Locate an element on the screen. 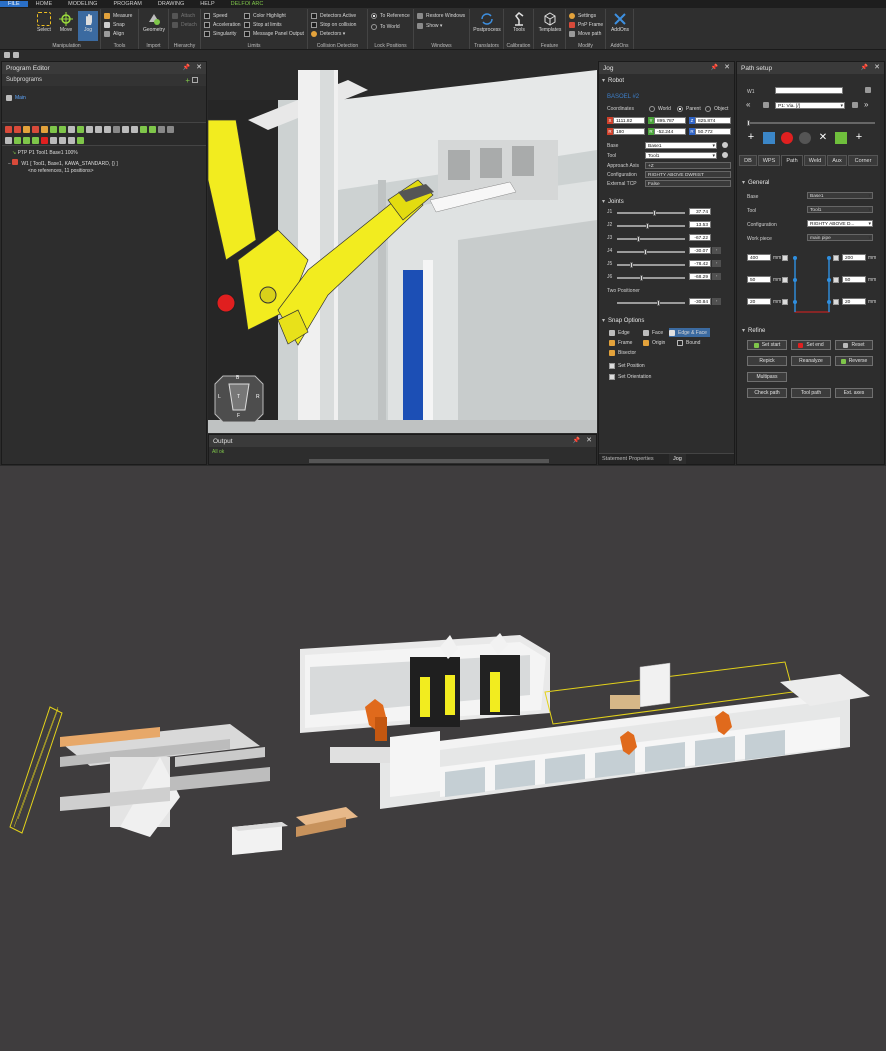 The width and height of the screenshot is (886, 1051). pnp-frame-button: PnP Frame is located at coordinates (586, 24).